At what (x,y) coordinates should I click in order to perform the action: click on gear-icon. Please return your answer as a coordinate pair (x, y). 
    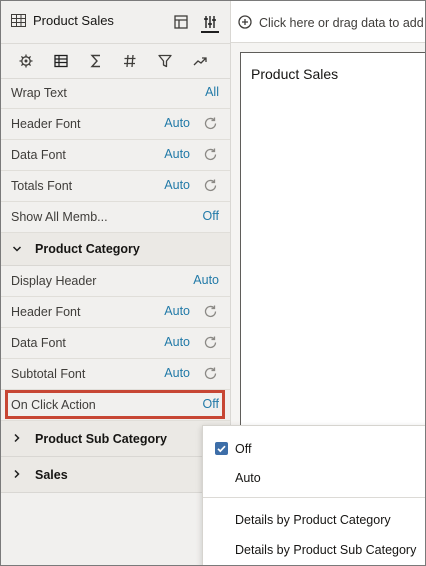
    Looking at the image, I should click on (26, 61).